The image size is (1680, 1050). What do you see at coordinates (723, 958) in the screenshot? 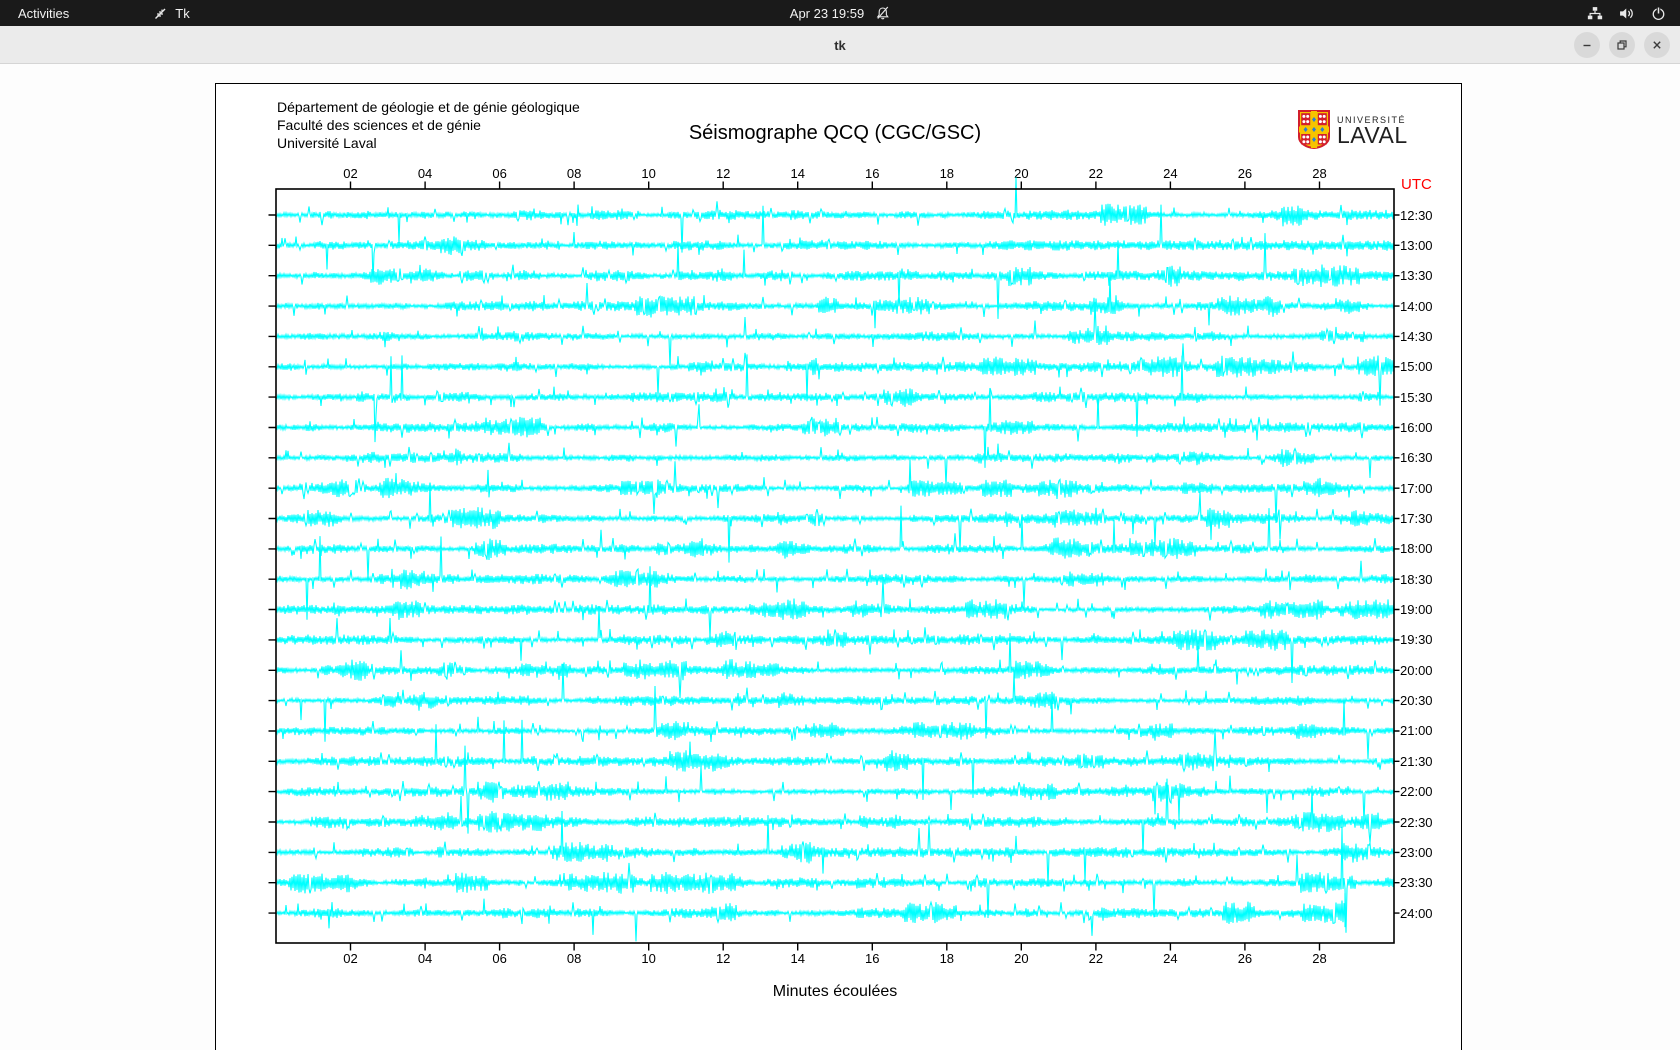
I see `x-tick-label-bottom: 12` at bounding box center [723, 958].